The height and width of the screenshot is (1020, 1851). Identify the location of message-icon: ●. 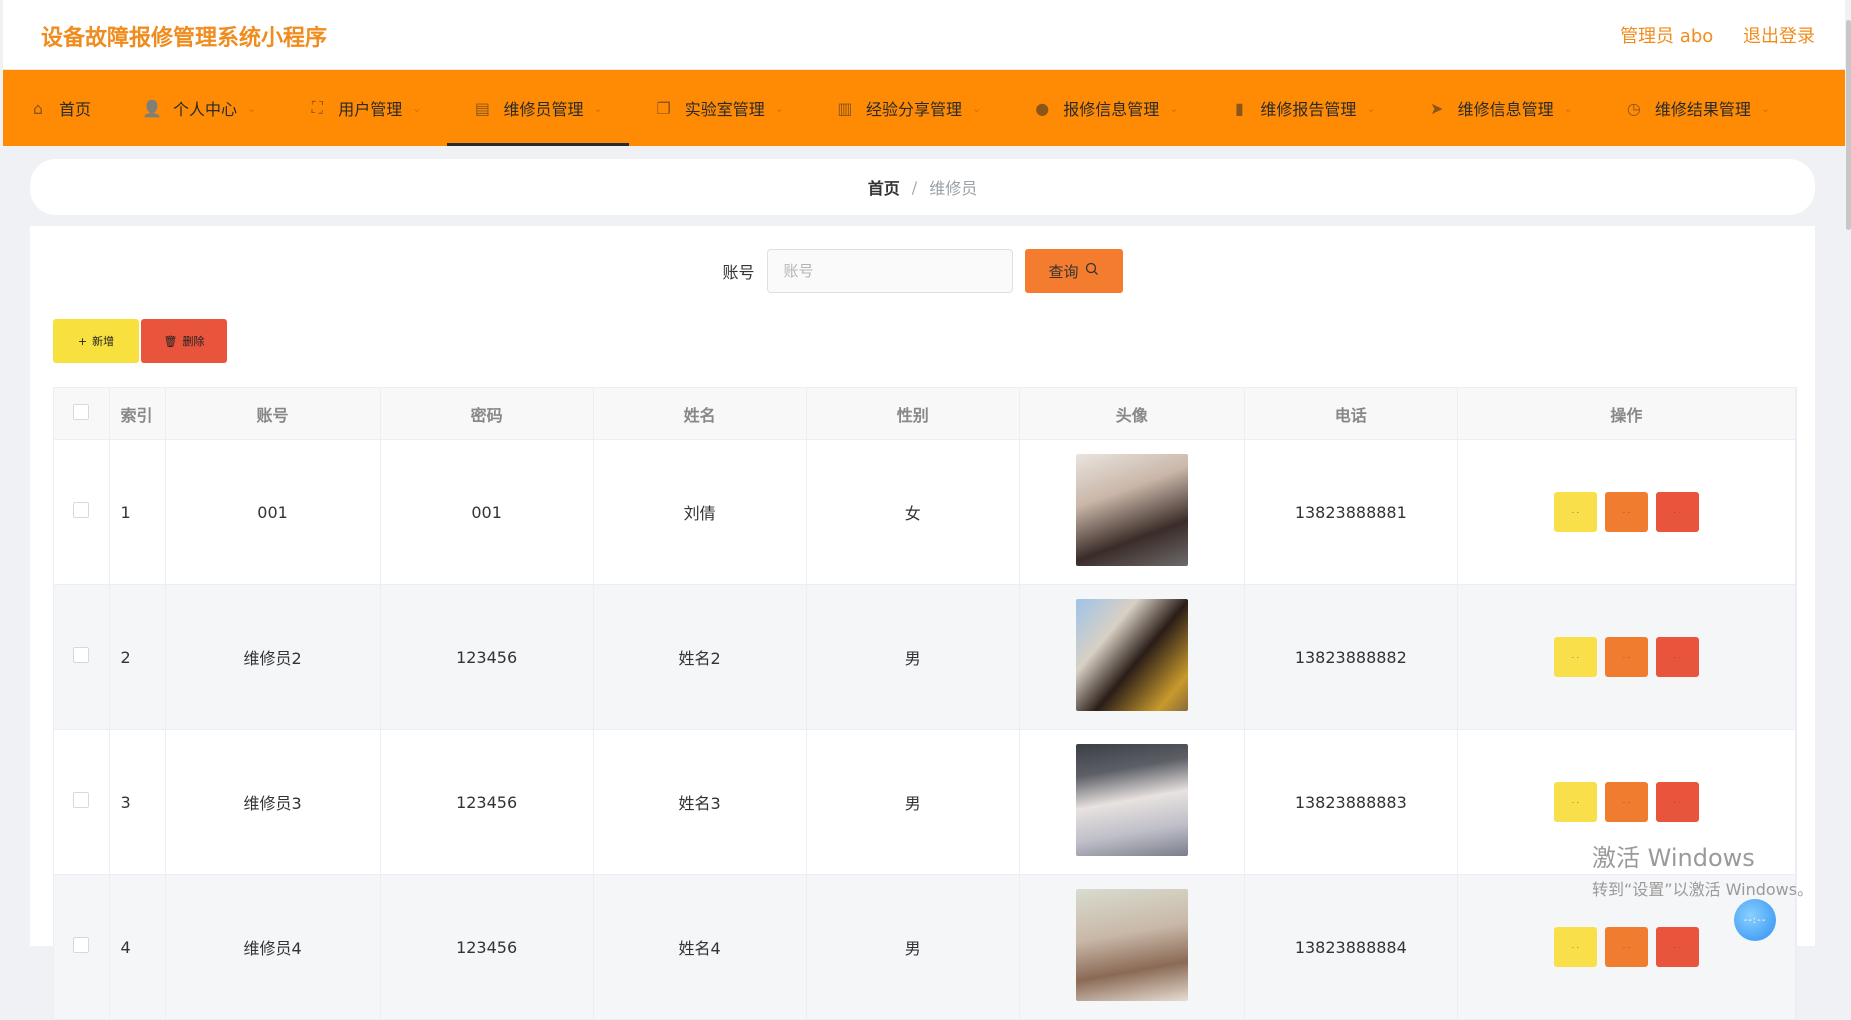
(1042, 108).